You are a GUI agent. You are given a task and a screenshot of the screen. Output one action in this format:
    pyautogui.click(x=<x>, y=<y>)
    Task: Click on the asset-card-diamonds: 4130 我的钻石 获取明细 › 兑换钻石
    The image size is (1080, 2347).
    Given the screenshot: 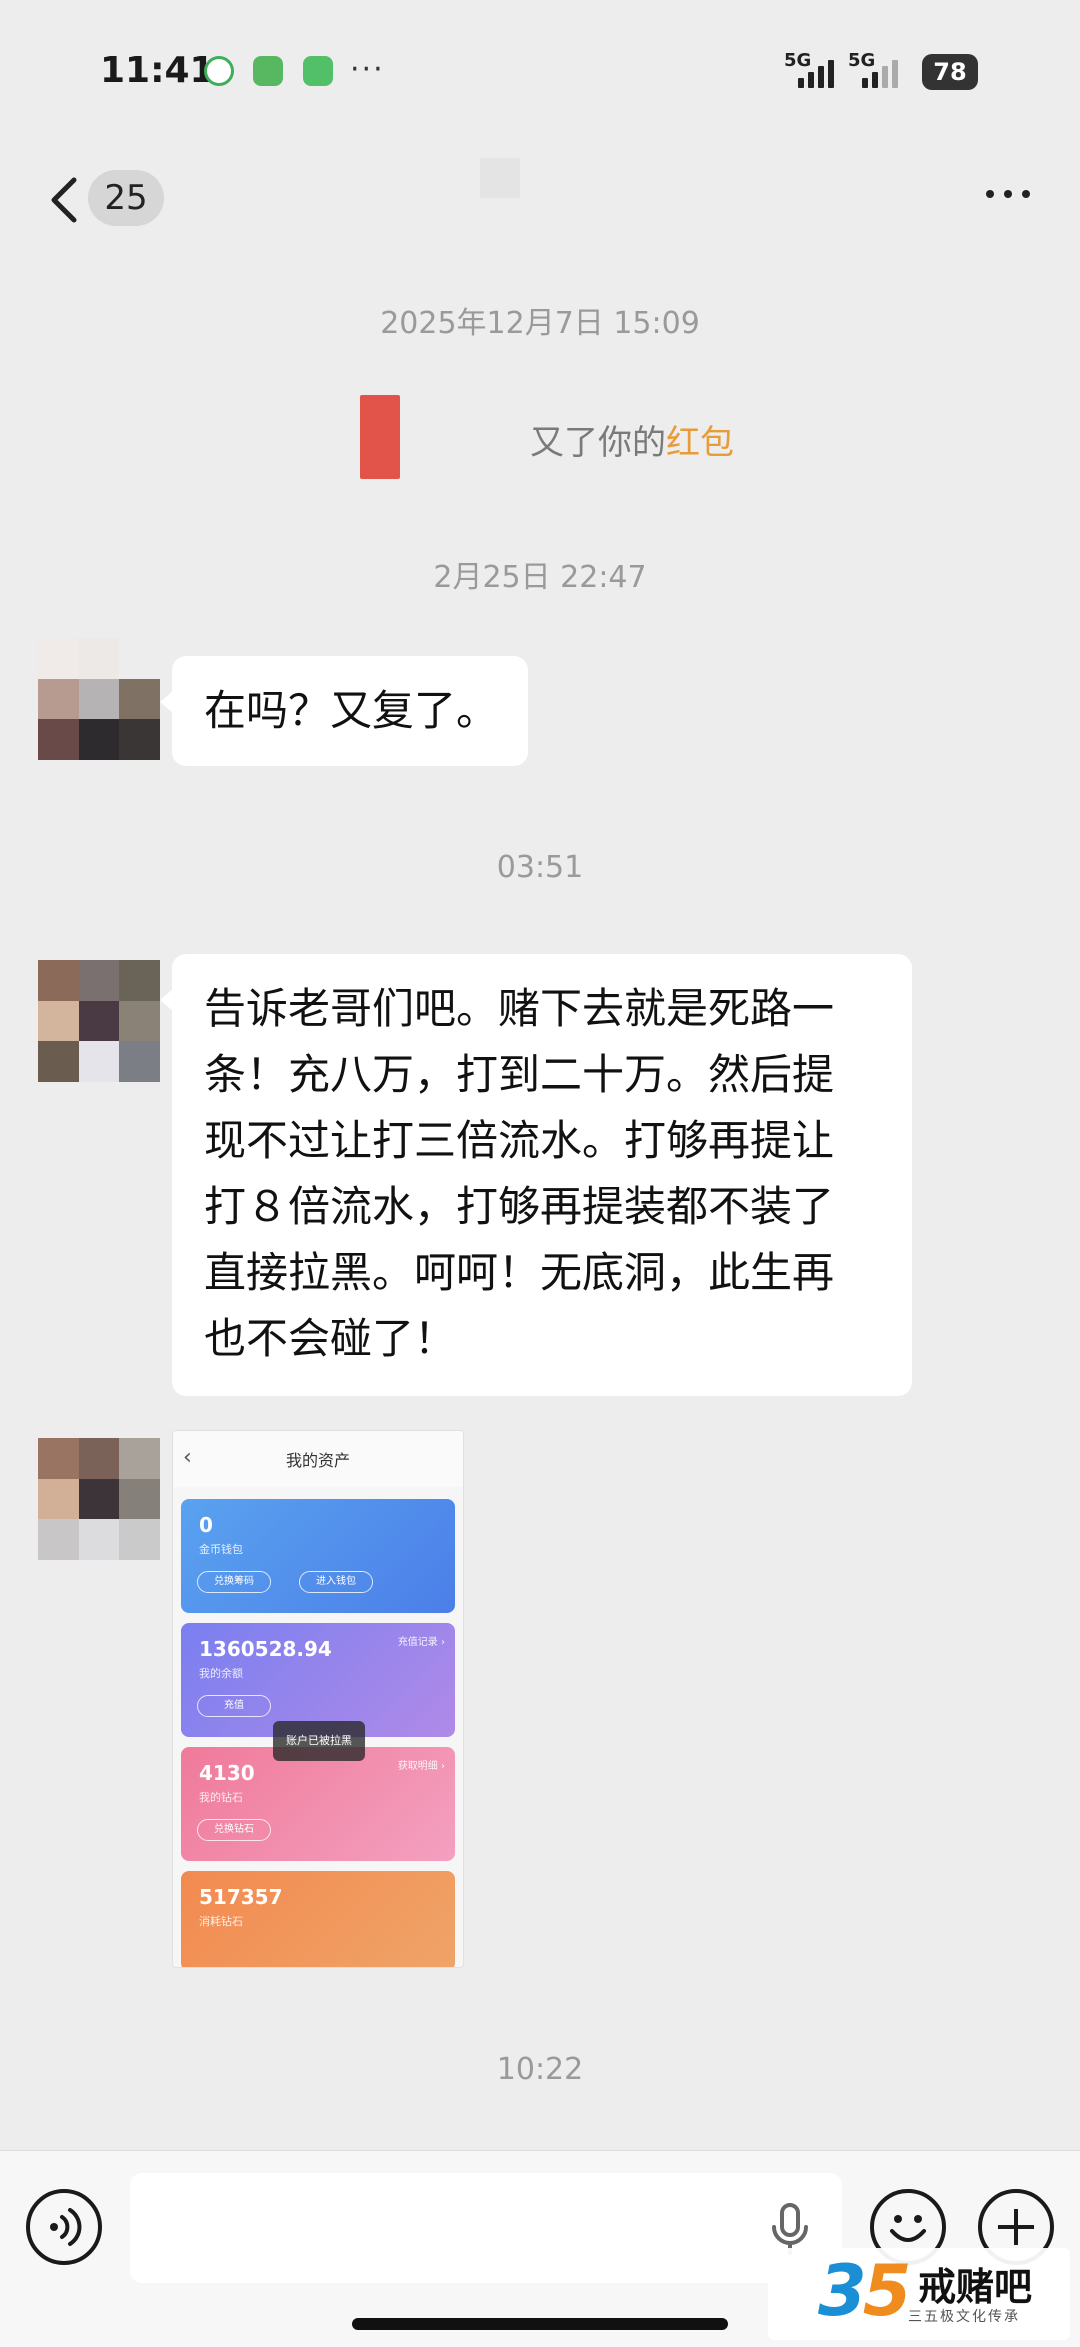 What is the action you would take?
    pyautogui.click(x=318, y=1804)
    